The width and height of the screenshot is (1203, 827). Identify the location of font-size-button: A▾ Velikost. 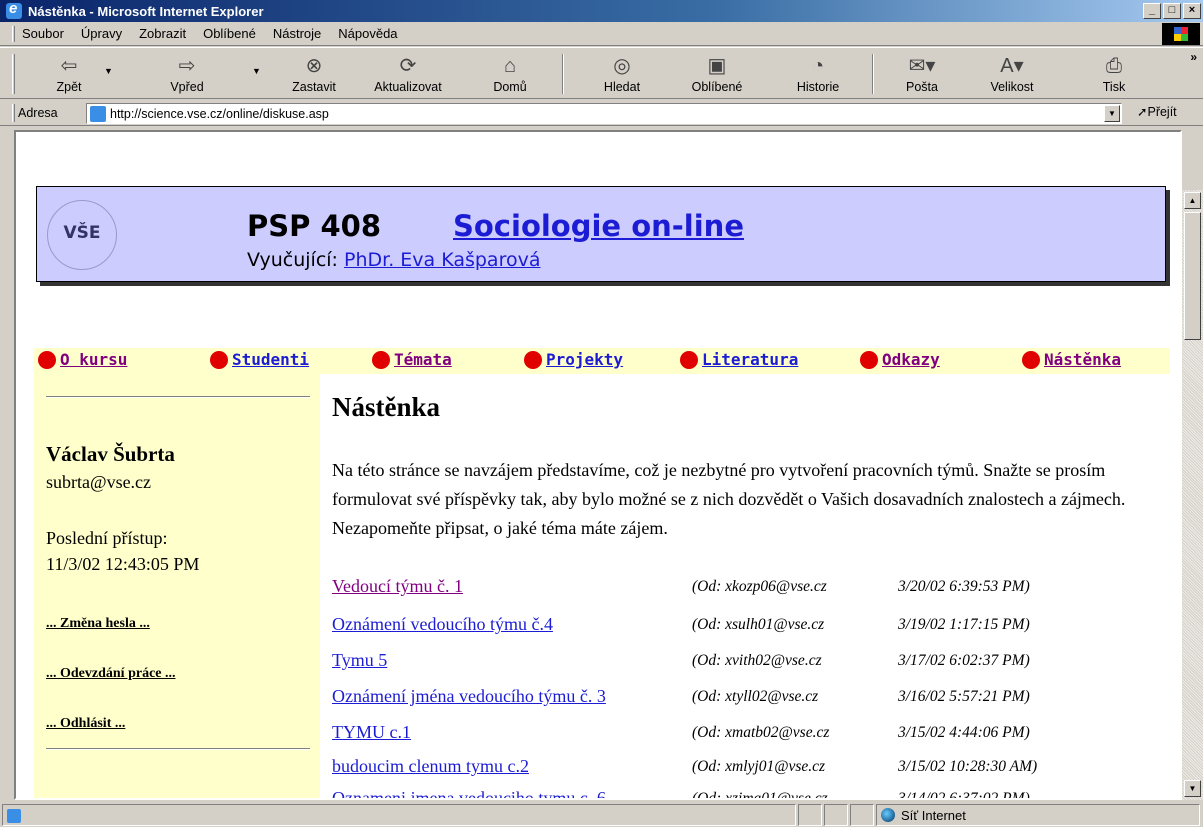
(1012, 74).